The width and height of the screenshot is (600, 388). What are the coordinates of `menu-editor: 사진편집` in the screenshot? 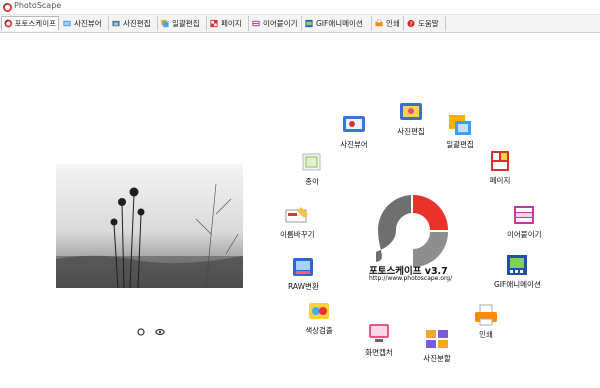 It's located at (411, 118).